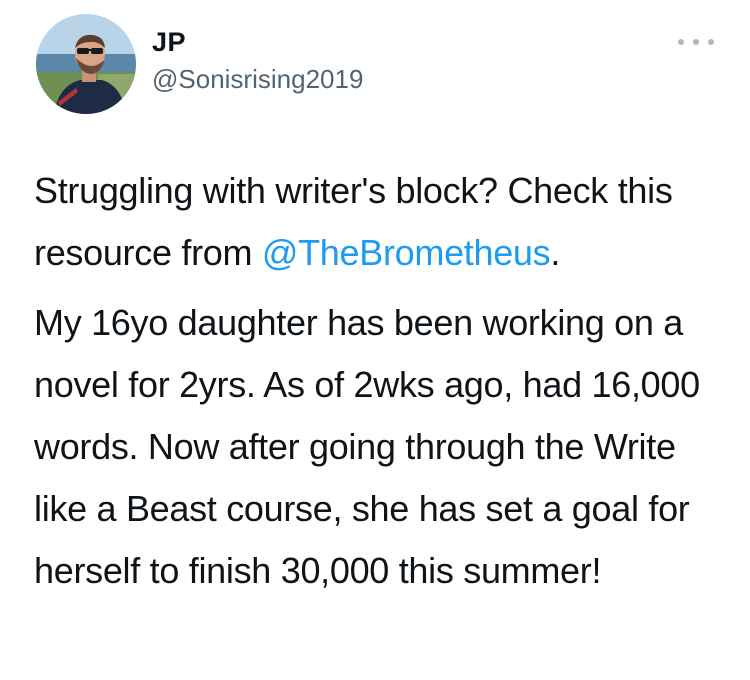  What do you see at coordinates (555, 252) in the screenshot?
I see `tweet-paragraph-1-end: .` at bounding box center [555, 252].